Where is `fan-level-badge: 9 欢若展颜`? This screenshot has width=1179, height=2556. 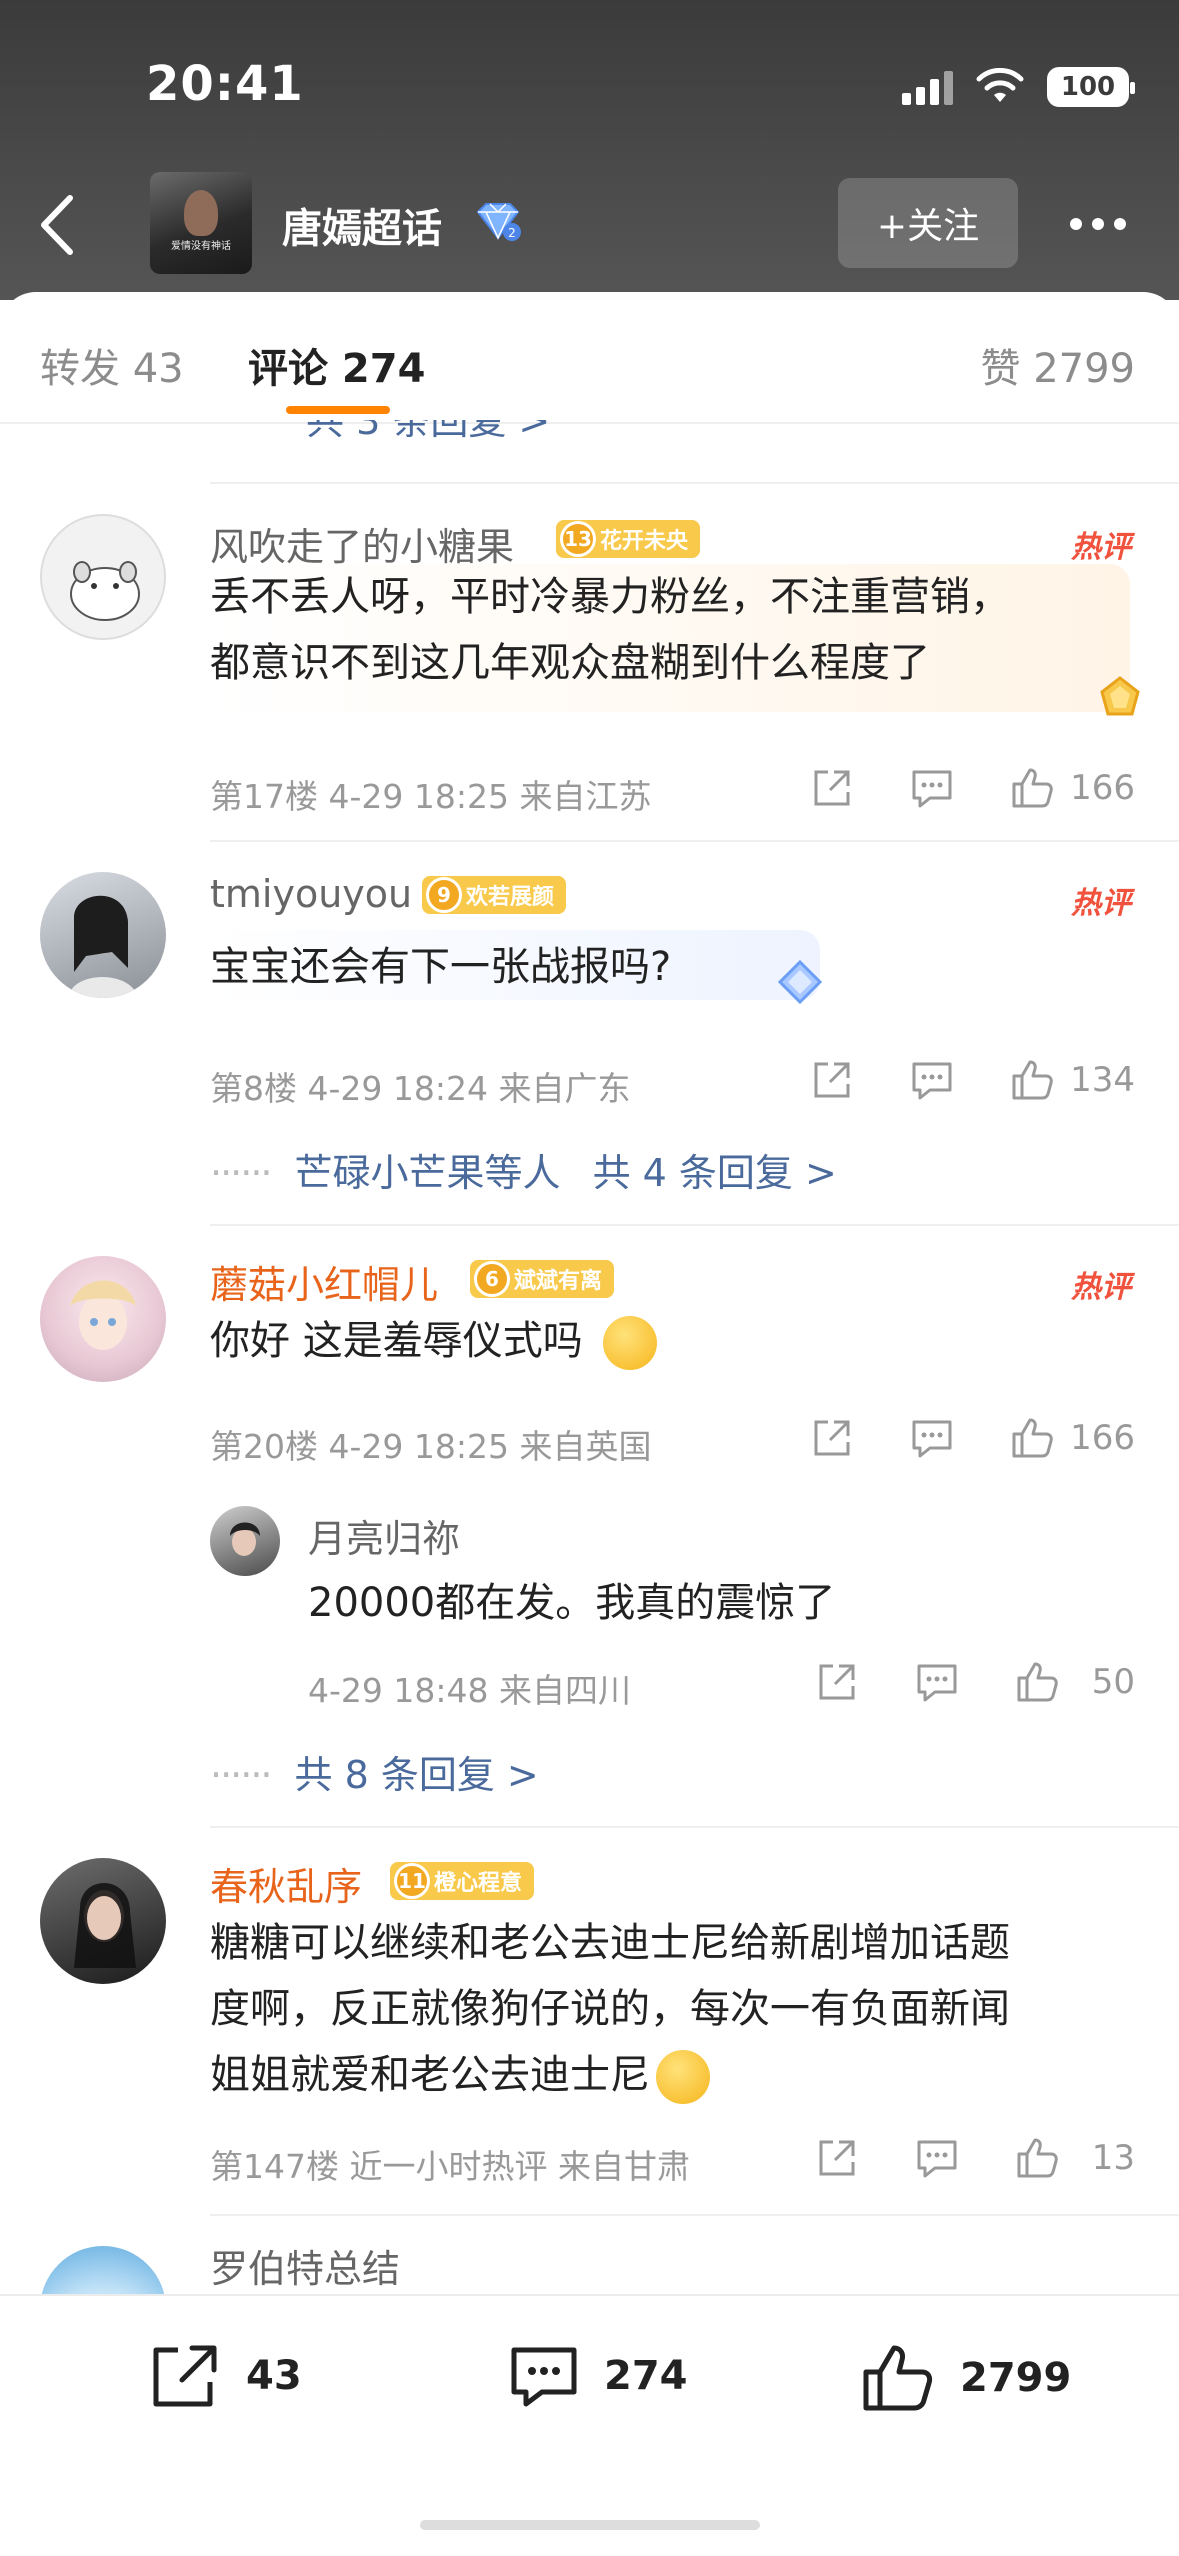 fan-level-badge: 9 欢若展颜 is located at coordinates (494, 895).